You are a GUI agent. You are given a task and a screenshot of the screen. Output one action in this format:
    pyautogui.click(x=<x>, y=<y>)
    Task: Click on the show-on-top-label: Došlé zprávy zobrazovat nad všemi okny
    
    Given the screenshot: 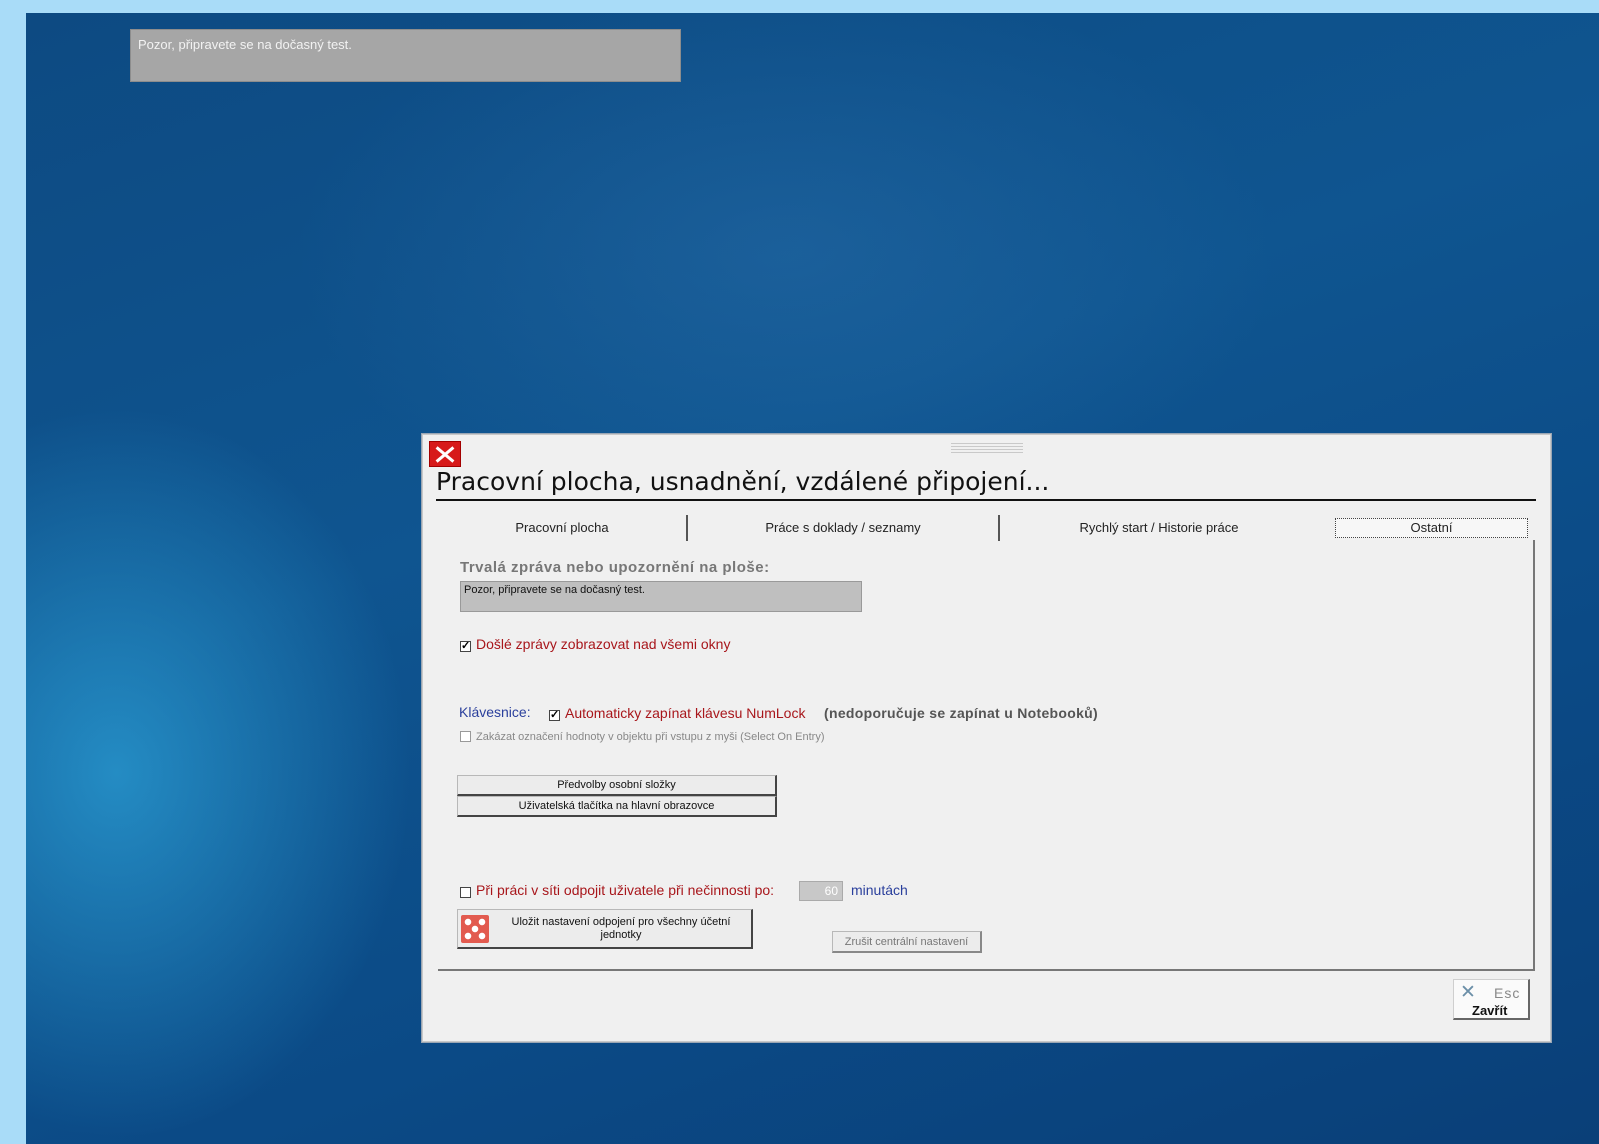 What is the action you would take?
    pyautogui.click(x=603, y=644)
    